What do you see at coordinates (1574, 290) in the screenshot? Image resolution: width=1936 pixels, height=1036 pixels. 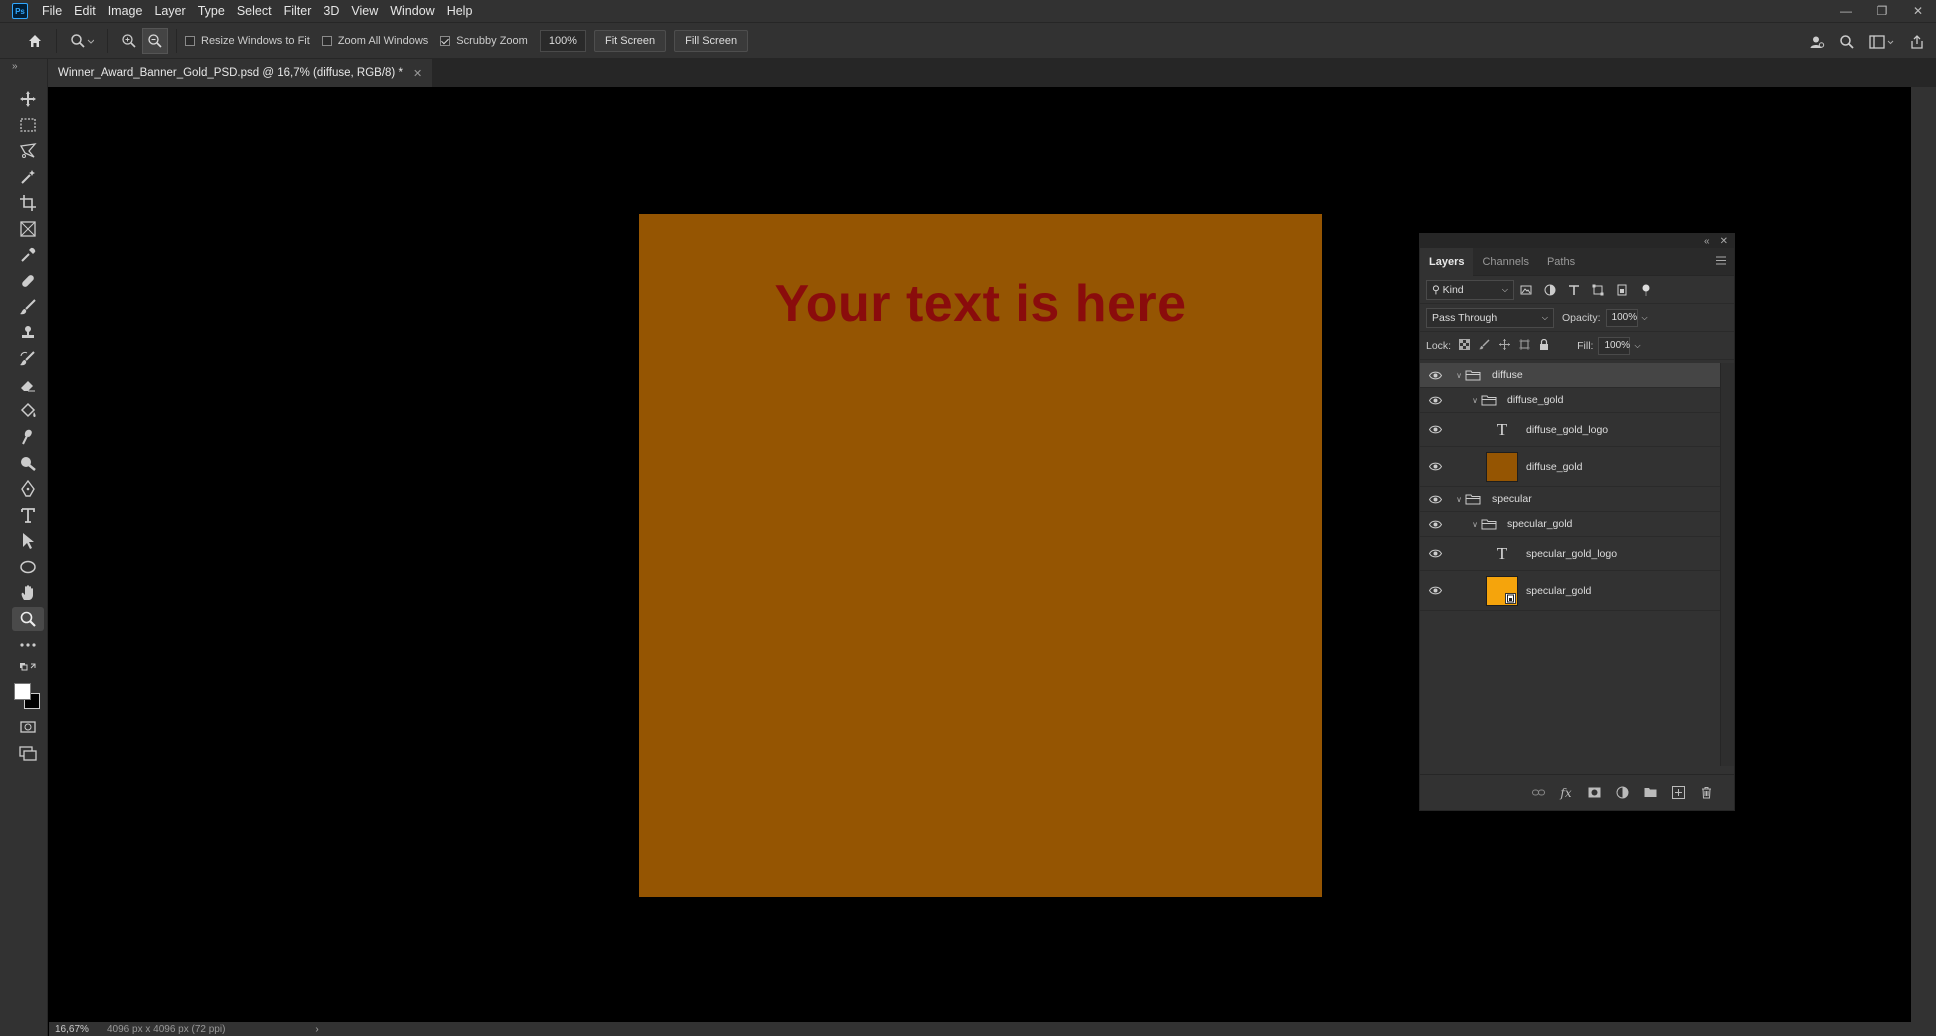 I see `filter-type-icon` at bounding box center [1574, 290].